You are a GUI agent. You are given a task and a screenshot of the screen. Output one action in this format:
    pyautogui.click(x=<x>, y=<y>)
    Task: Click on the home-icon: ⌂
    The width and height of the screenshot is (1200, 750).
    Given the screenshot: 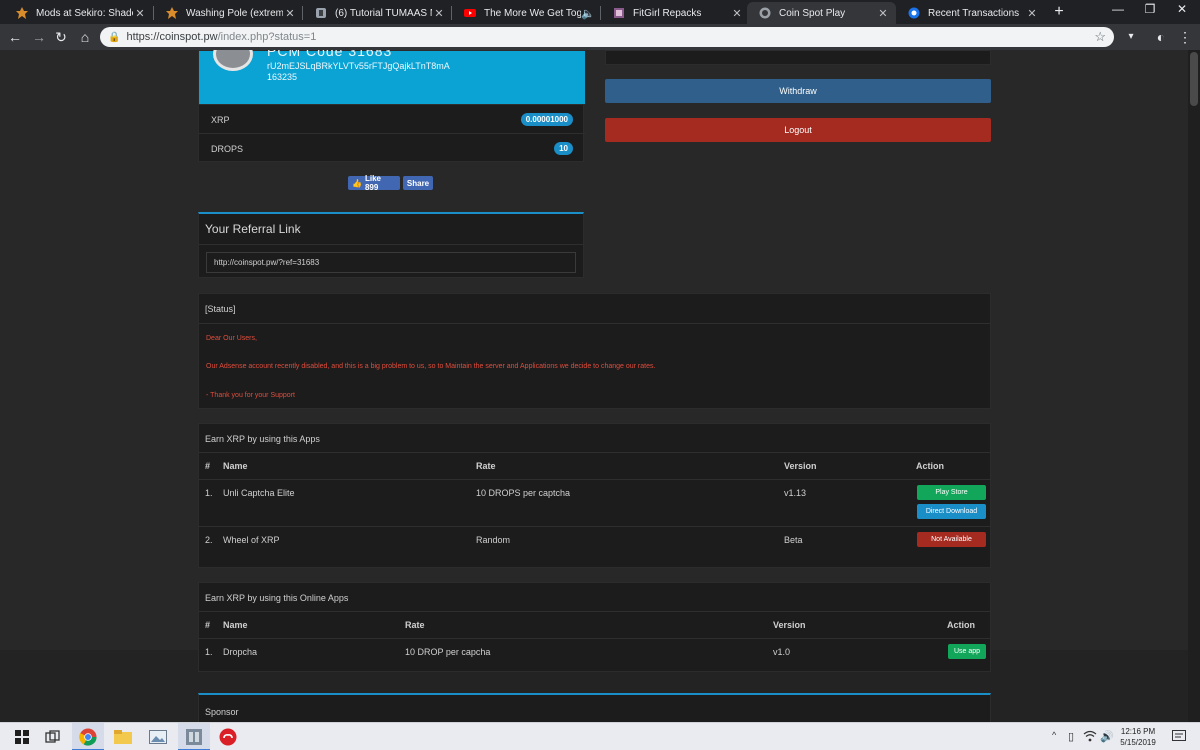 What is the action you would take?
    pyautogui.click(x=85, y=37)
    